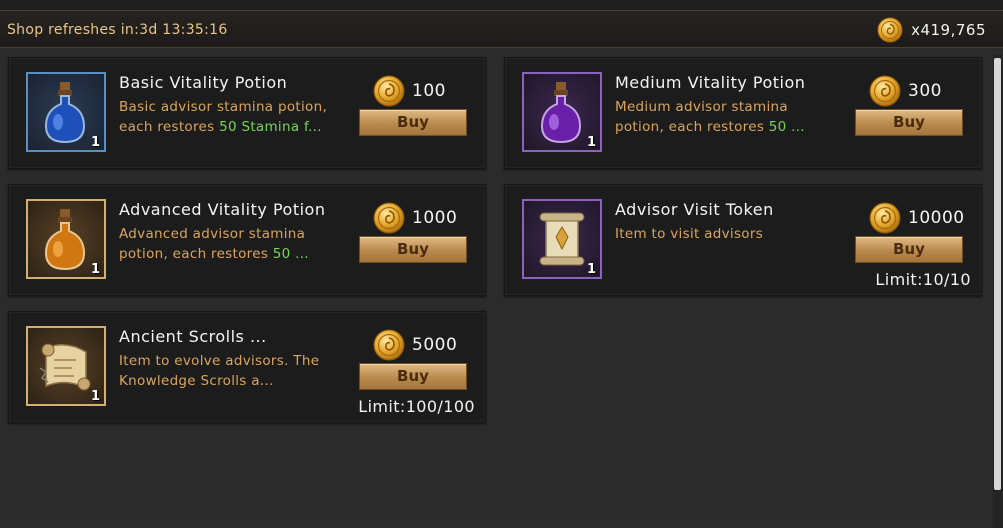 Image resolution: width=1003 pixels, height=528 pixels. What do you see at coordinates (212, 234) in the screenshot?
I see `description-line-1: Advanced advisor stamina` at bounding box center [212, 234].